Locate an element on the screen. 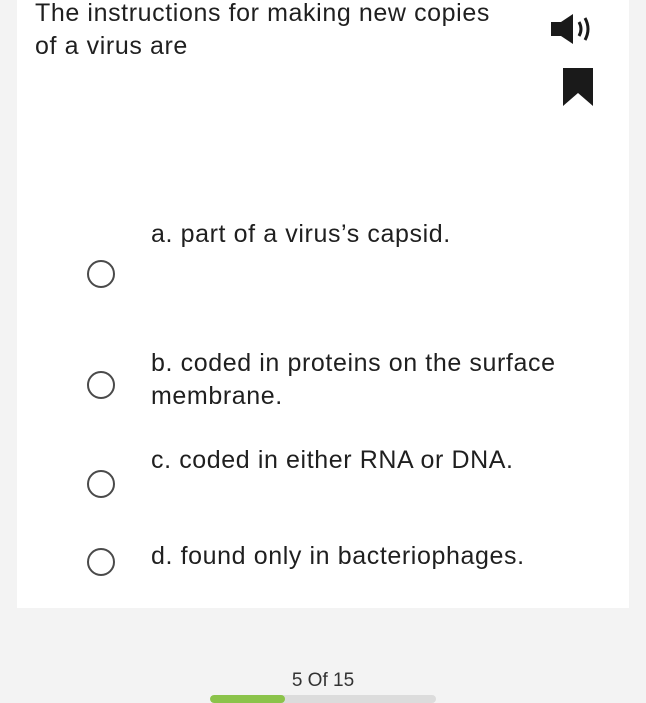  answer-option-d-label: d. found only in bacteriophages. is located at coordinates (338, 556).